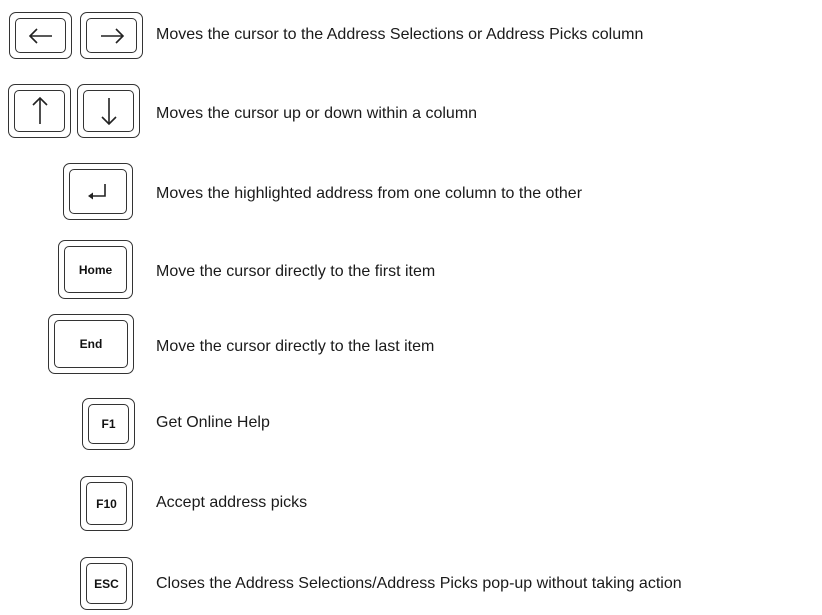  I want to click on enter-key, so click(98, 191).